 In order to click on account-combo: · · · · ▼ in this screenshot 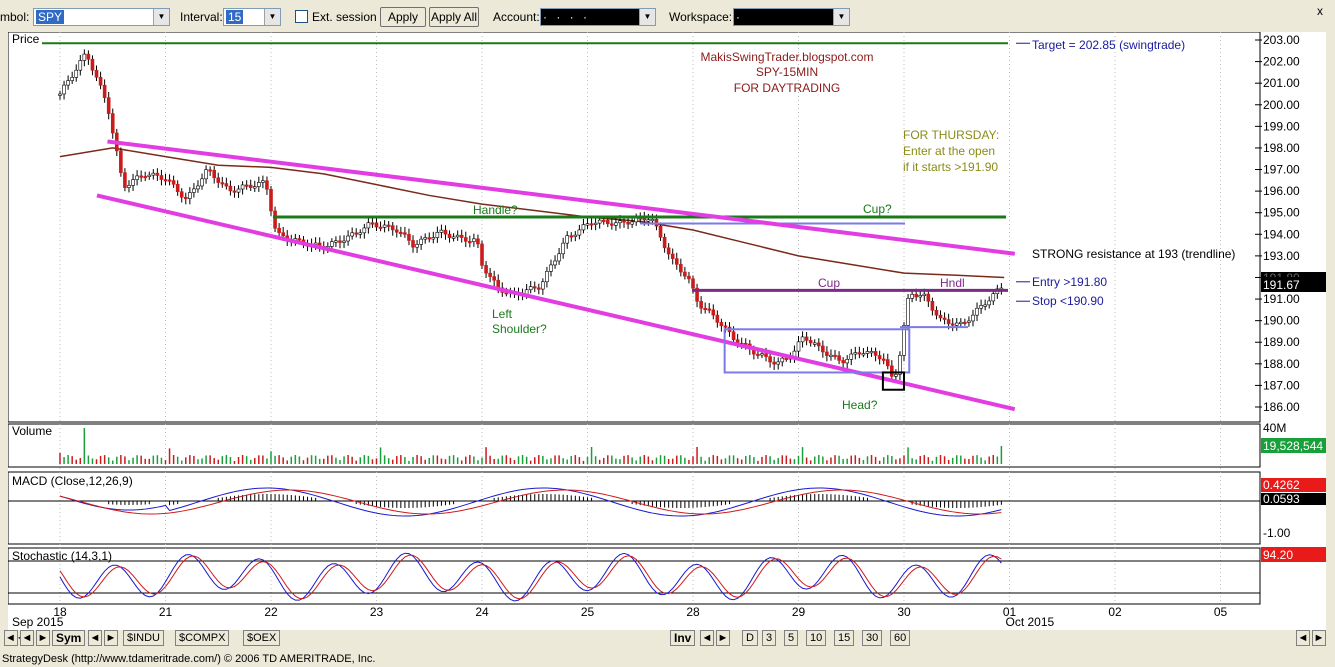, I will do `click(598, 17)`.